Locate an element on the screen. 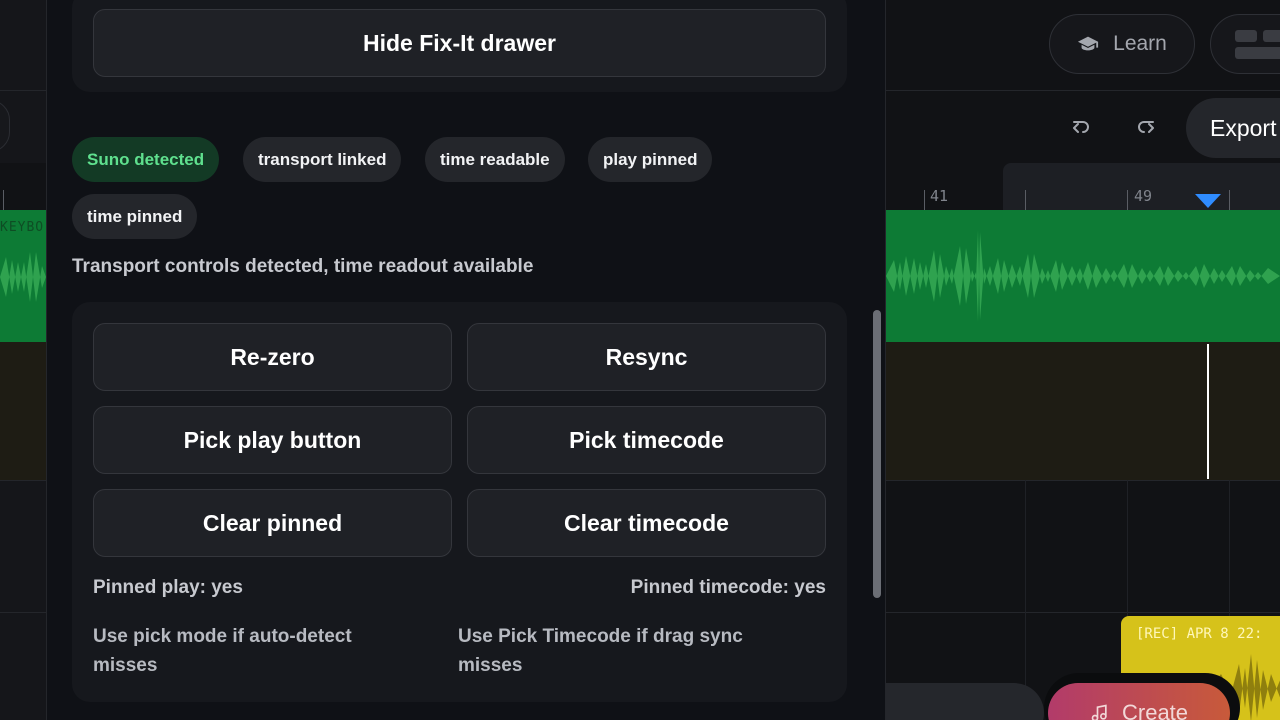 The height and width of the screenshot is (720, 1280). export-label: Export is located at coordinates (1243, 127).